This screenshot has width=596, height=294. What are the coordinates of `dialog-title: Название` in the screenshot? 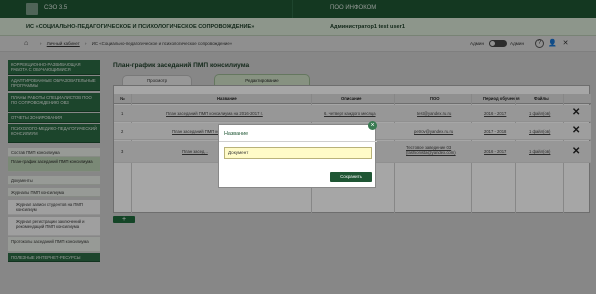 It's located at (236, 134).